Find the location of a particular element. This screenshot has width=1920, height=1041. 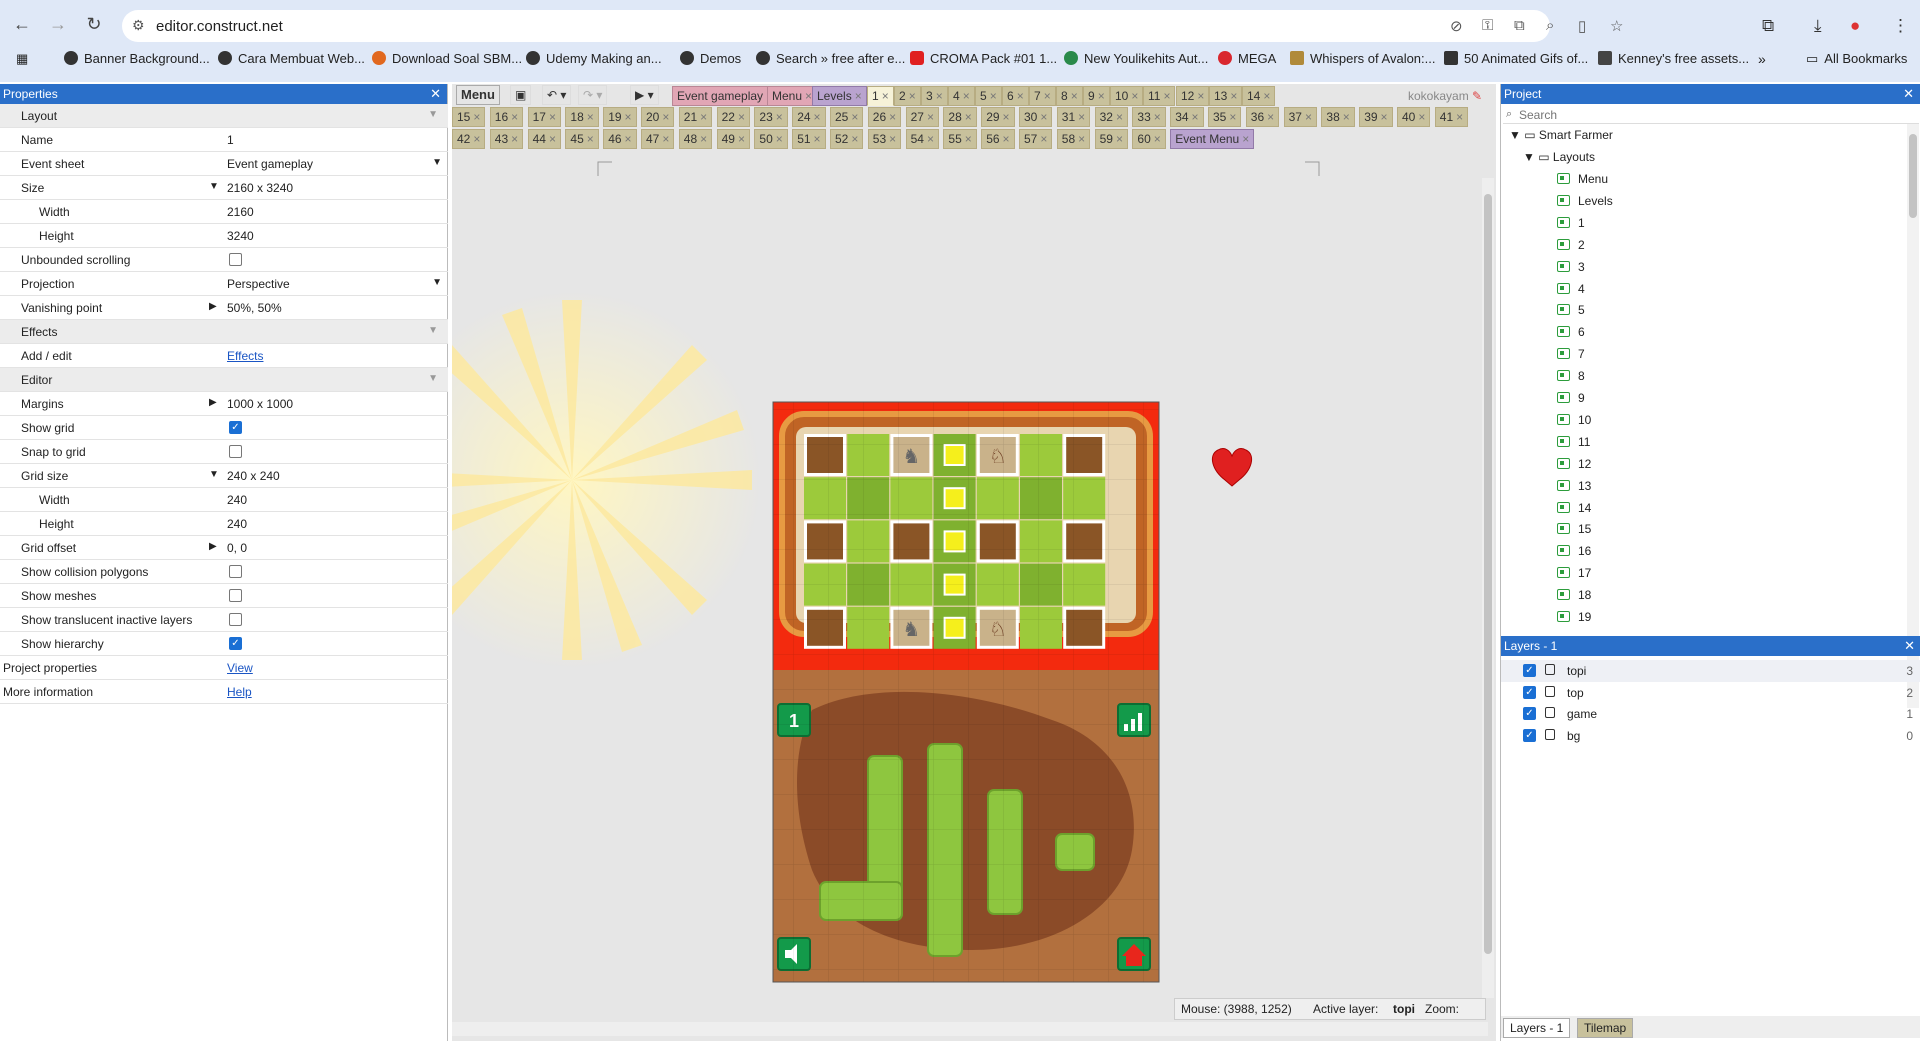

tab-layout: 56 × is located at coordinates (998, 139).